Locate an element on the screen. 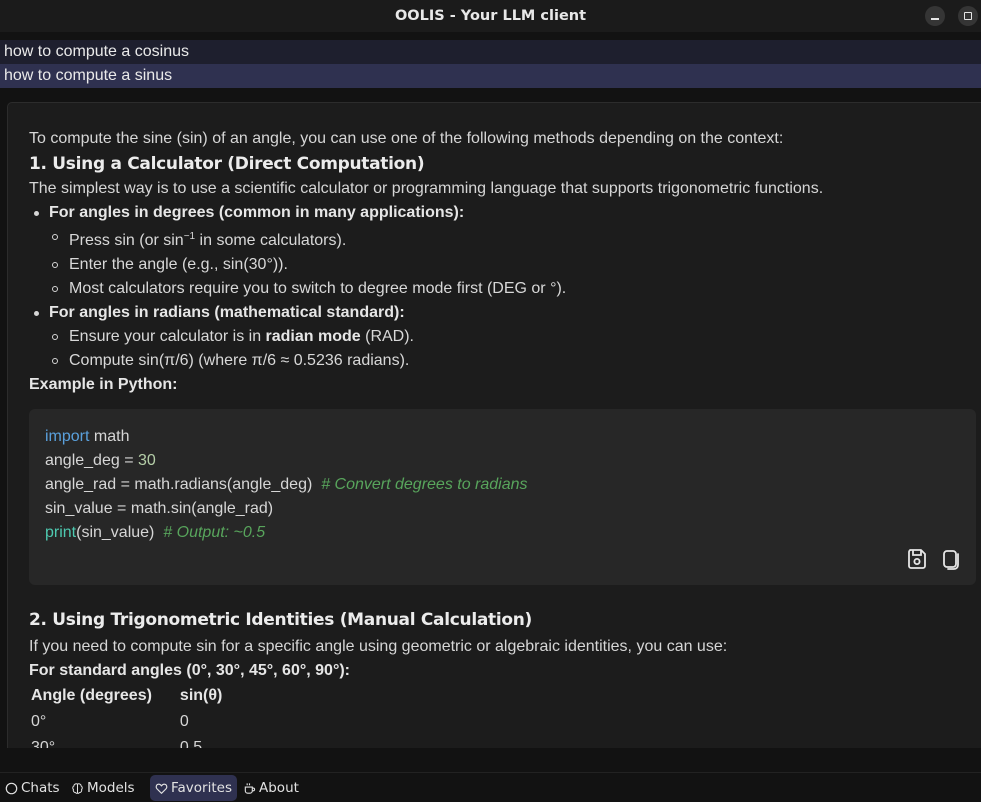 This screenshot has width=981, height=802. minimize-icon is located at coordinates (935, 18).